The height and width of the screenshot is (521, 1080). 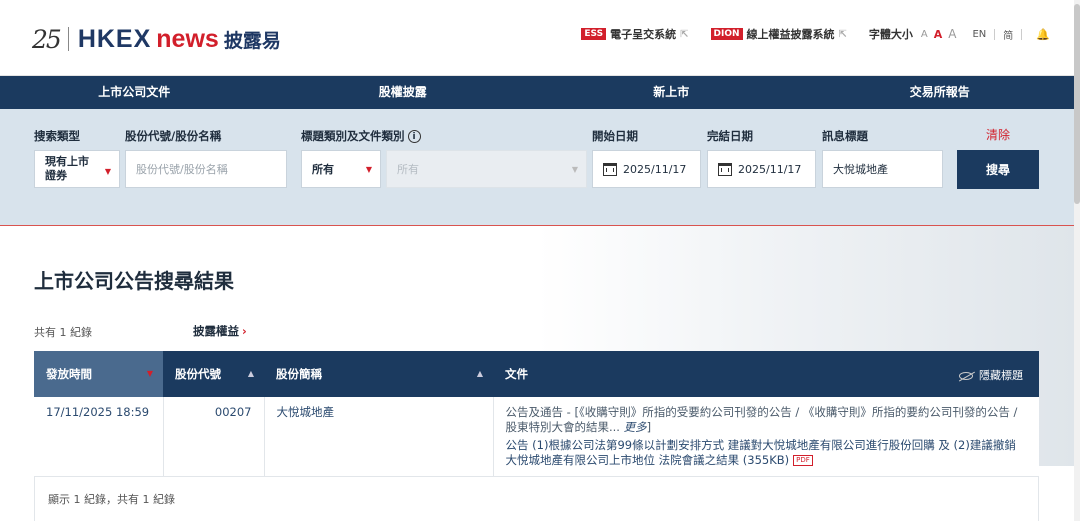 What do you see at coordinates (341, 169) in the screenshot?
I see `category-select: 所有 ▼` at bounding box center [341, 169].